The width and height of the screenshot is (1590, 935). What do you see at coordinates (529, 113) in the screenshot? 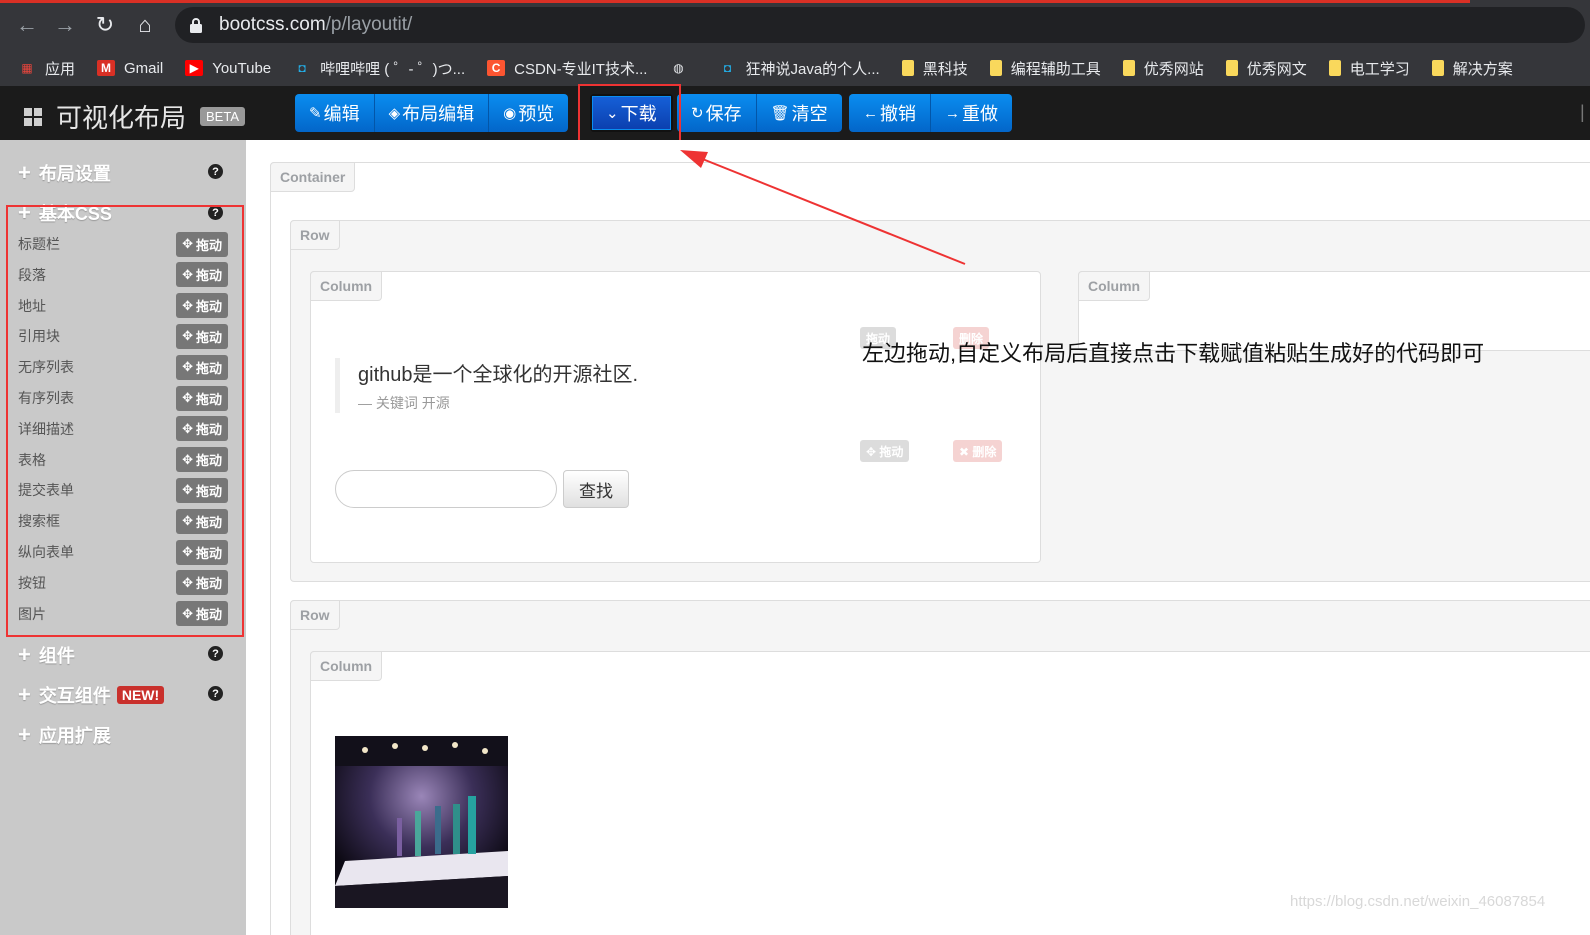
I see `preview-button: ◉ 预览` at bounding box center [529, 113].